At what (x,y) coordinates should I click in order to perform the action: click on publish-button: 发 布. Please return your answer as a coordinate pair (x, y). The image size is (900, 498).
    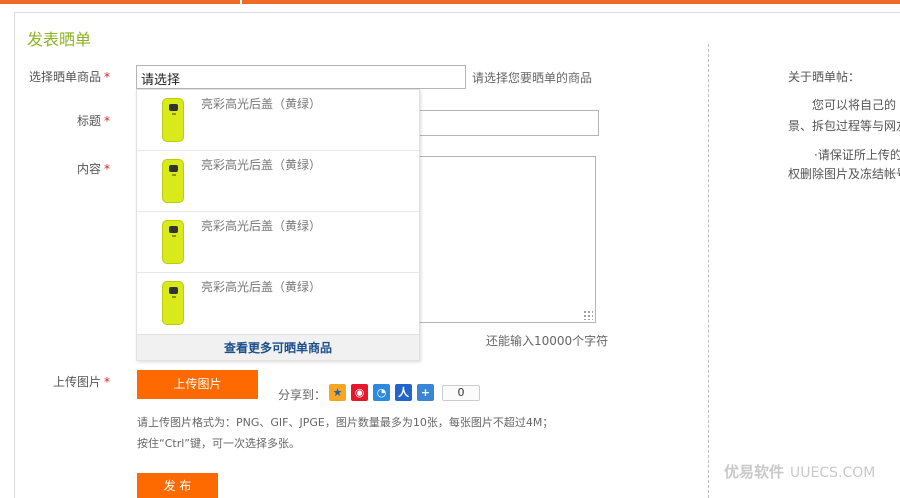
    Looking at the image, I should click on (177, 485).